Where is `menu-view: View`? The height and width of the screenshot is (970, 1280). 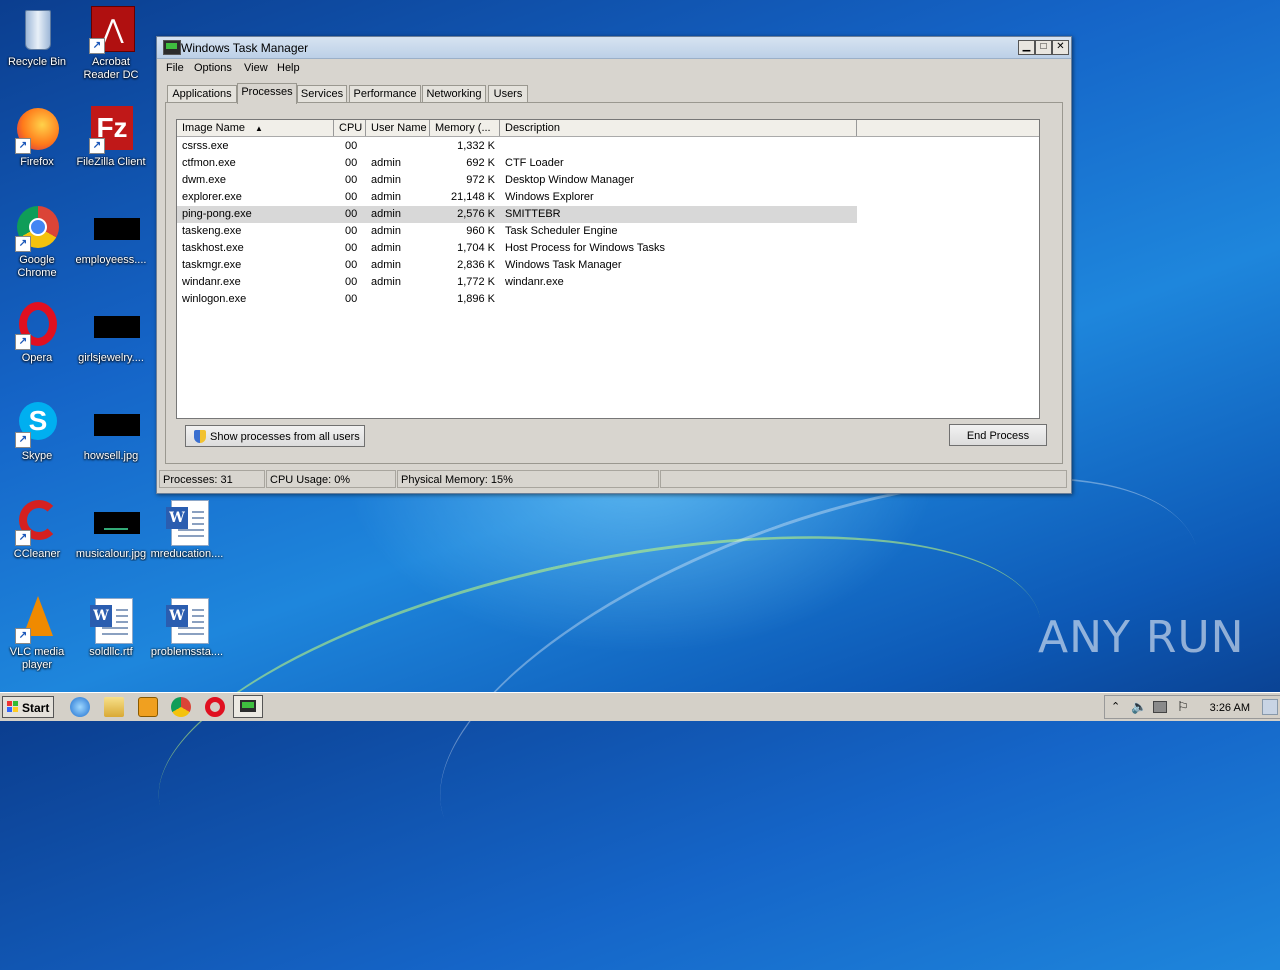
menu-view: View is located at coordinates (256, 68).